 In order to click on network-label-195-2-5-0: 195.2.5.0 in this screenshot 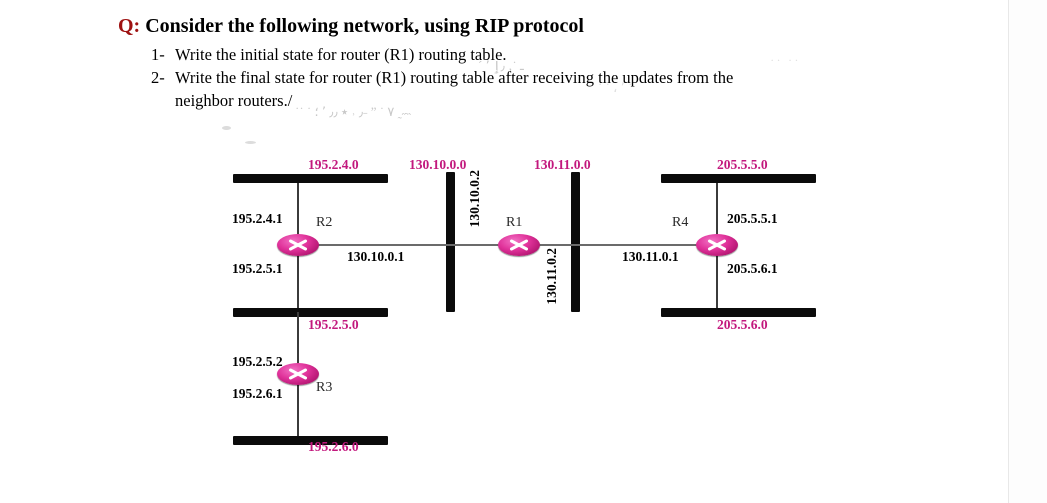, I will do `click(333, 324)`.